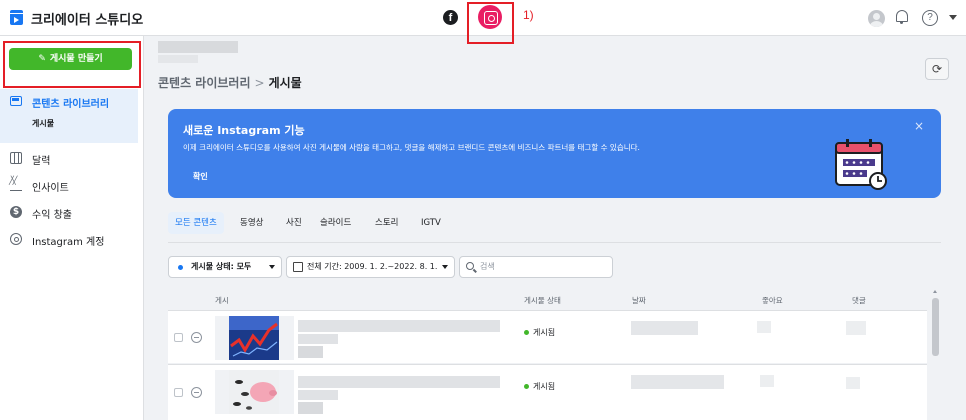 This screenshot has width=966, height=420. What do you see at coordinates (198, 47) in the screenshot?
I see `blurred-account-name` at bounding box center [198, 47].